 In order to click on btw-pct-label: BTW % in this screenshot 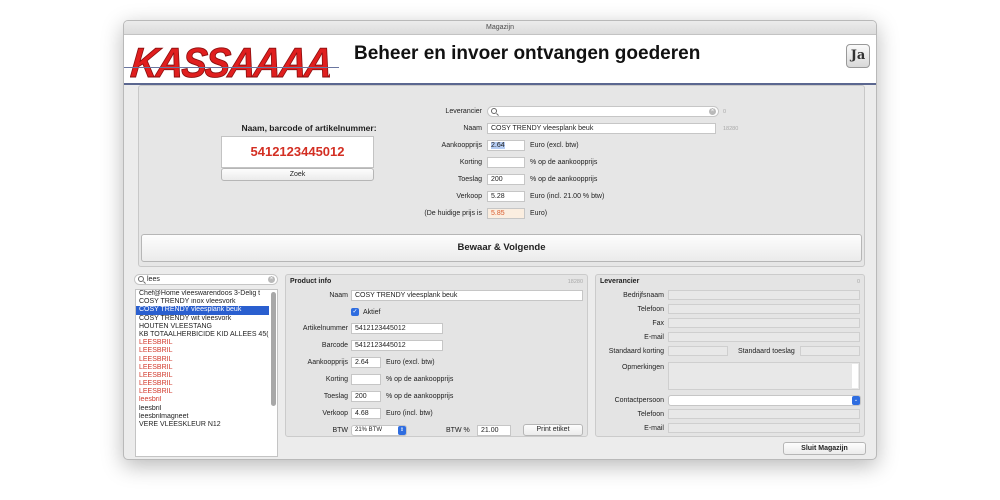, I will do `click(458, 430)`.